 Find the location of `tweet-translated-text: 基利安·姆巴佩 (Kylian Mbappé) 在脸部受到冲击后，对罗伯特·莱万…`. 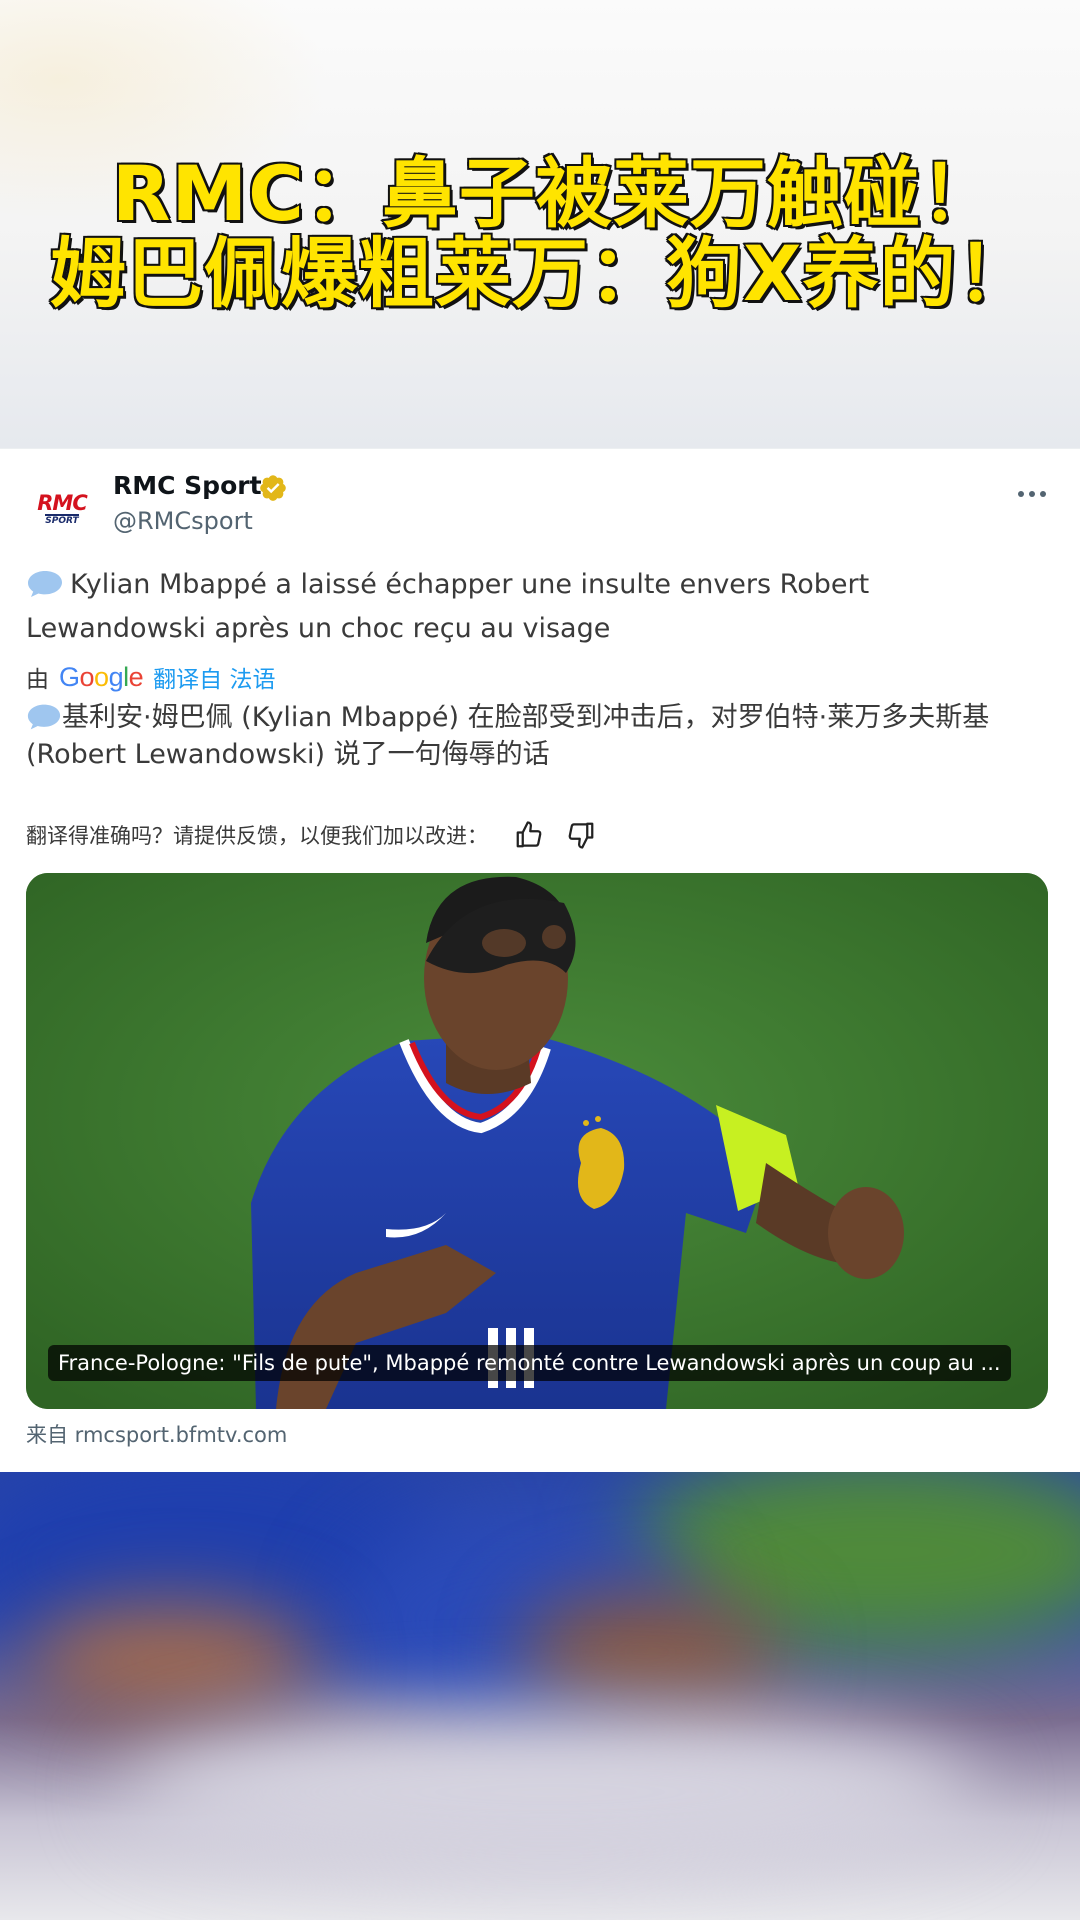

tweet-translated-text: 基利安·姆巴佩 (Kylian Mbappé) 在脸部受到冲击后，对罗伯特·莱万… is located at coordinates (541, 736).